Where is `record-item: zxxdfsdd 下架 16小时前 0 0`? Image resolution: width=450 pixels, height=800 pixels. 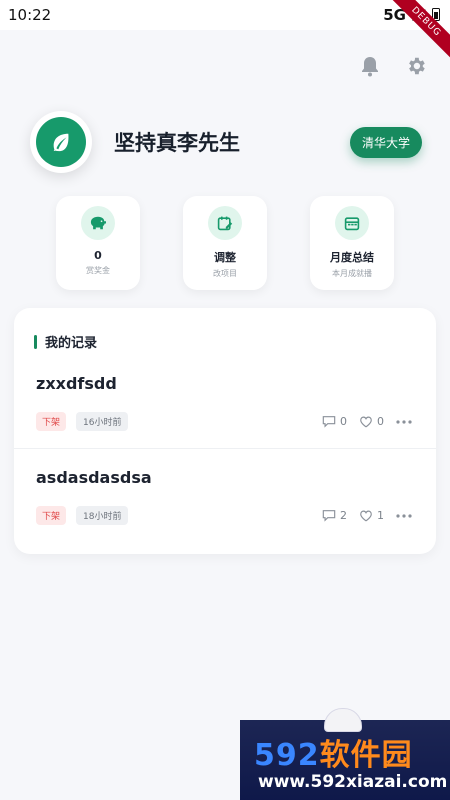
record-item: zxxdfsdd 下架 16小时前 0 0 is located at coordinates (225, 420).